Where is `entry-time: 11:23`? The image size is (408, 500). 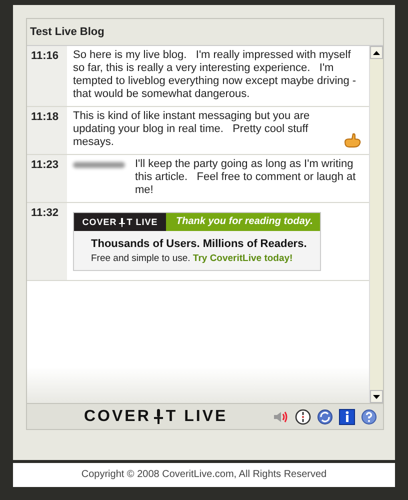
entry-time: 11:23 is located at coordinates (47, 178).